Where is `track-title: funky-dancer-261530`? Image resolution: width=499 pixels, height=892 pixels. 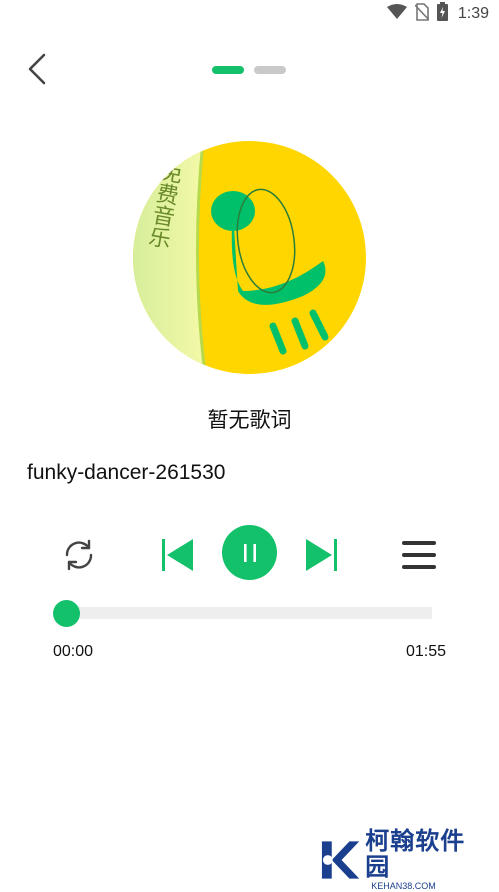
track-title: funky-dancer-261530 is located at coordinates (126, 472).